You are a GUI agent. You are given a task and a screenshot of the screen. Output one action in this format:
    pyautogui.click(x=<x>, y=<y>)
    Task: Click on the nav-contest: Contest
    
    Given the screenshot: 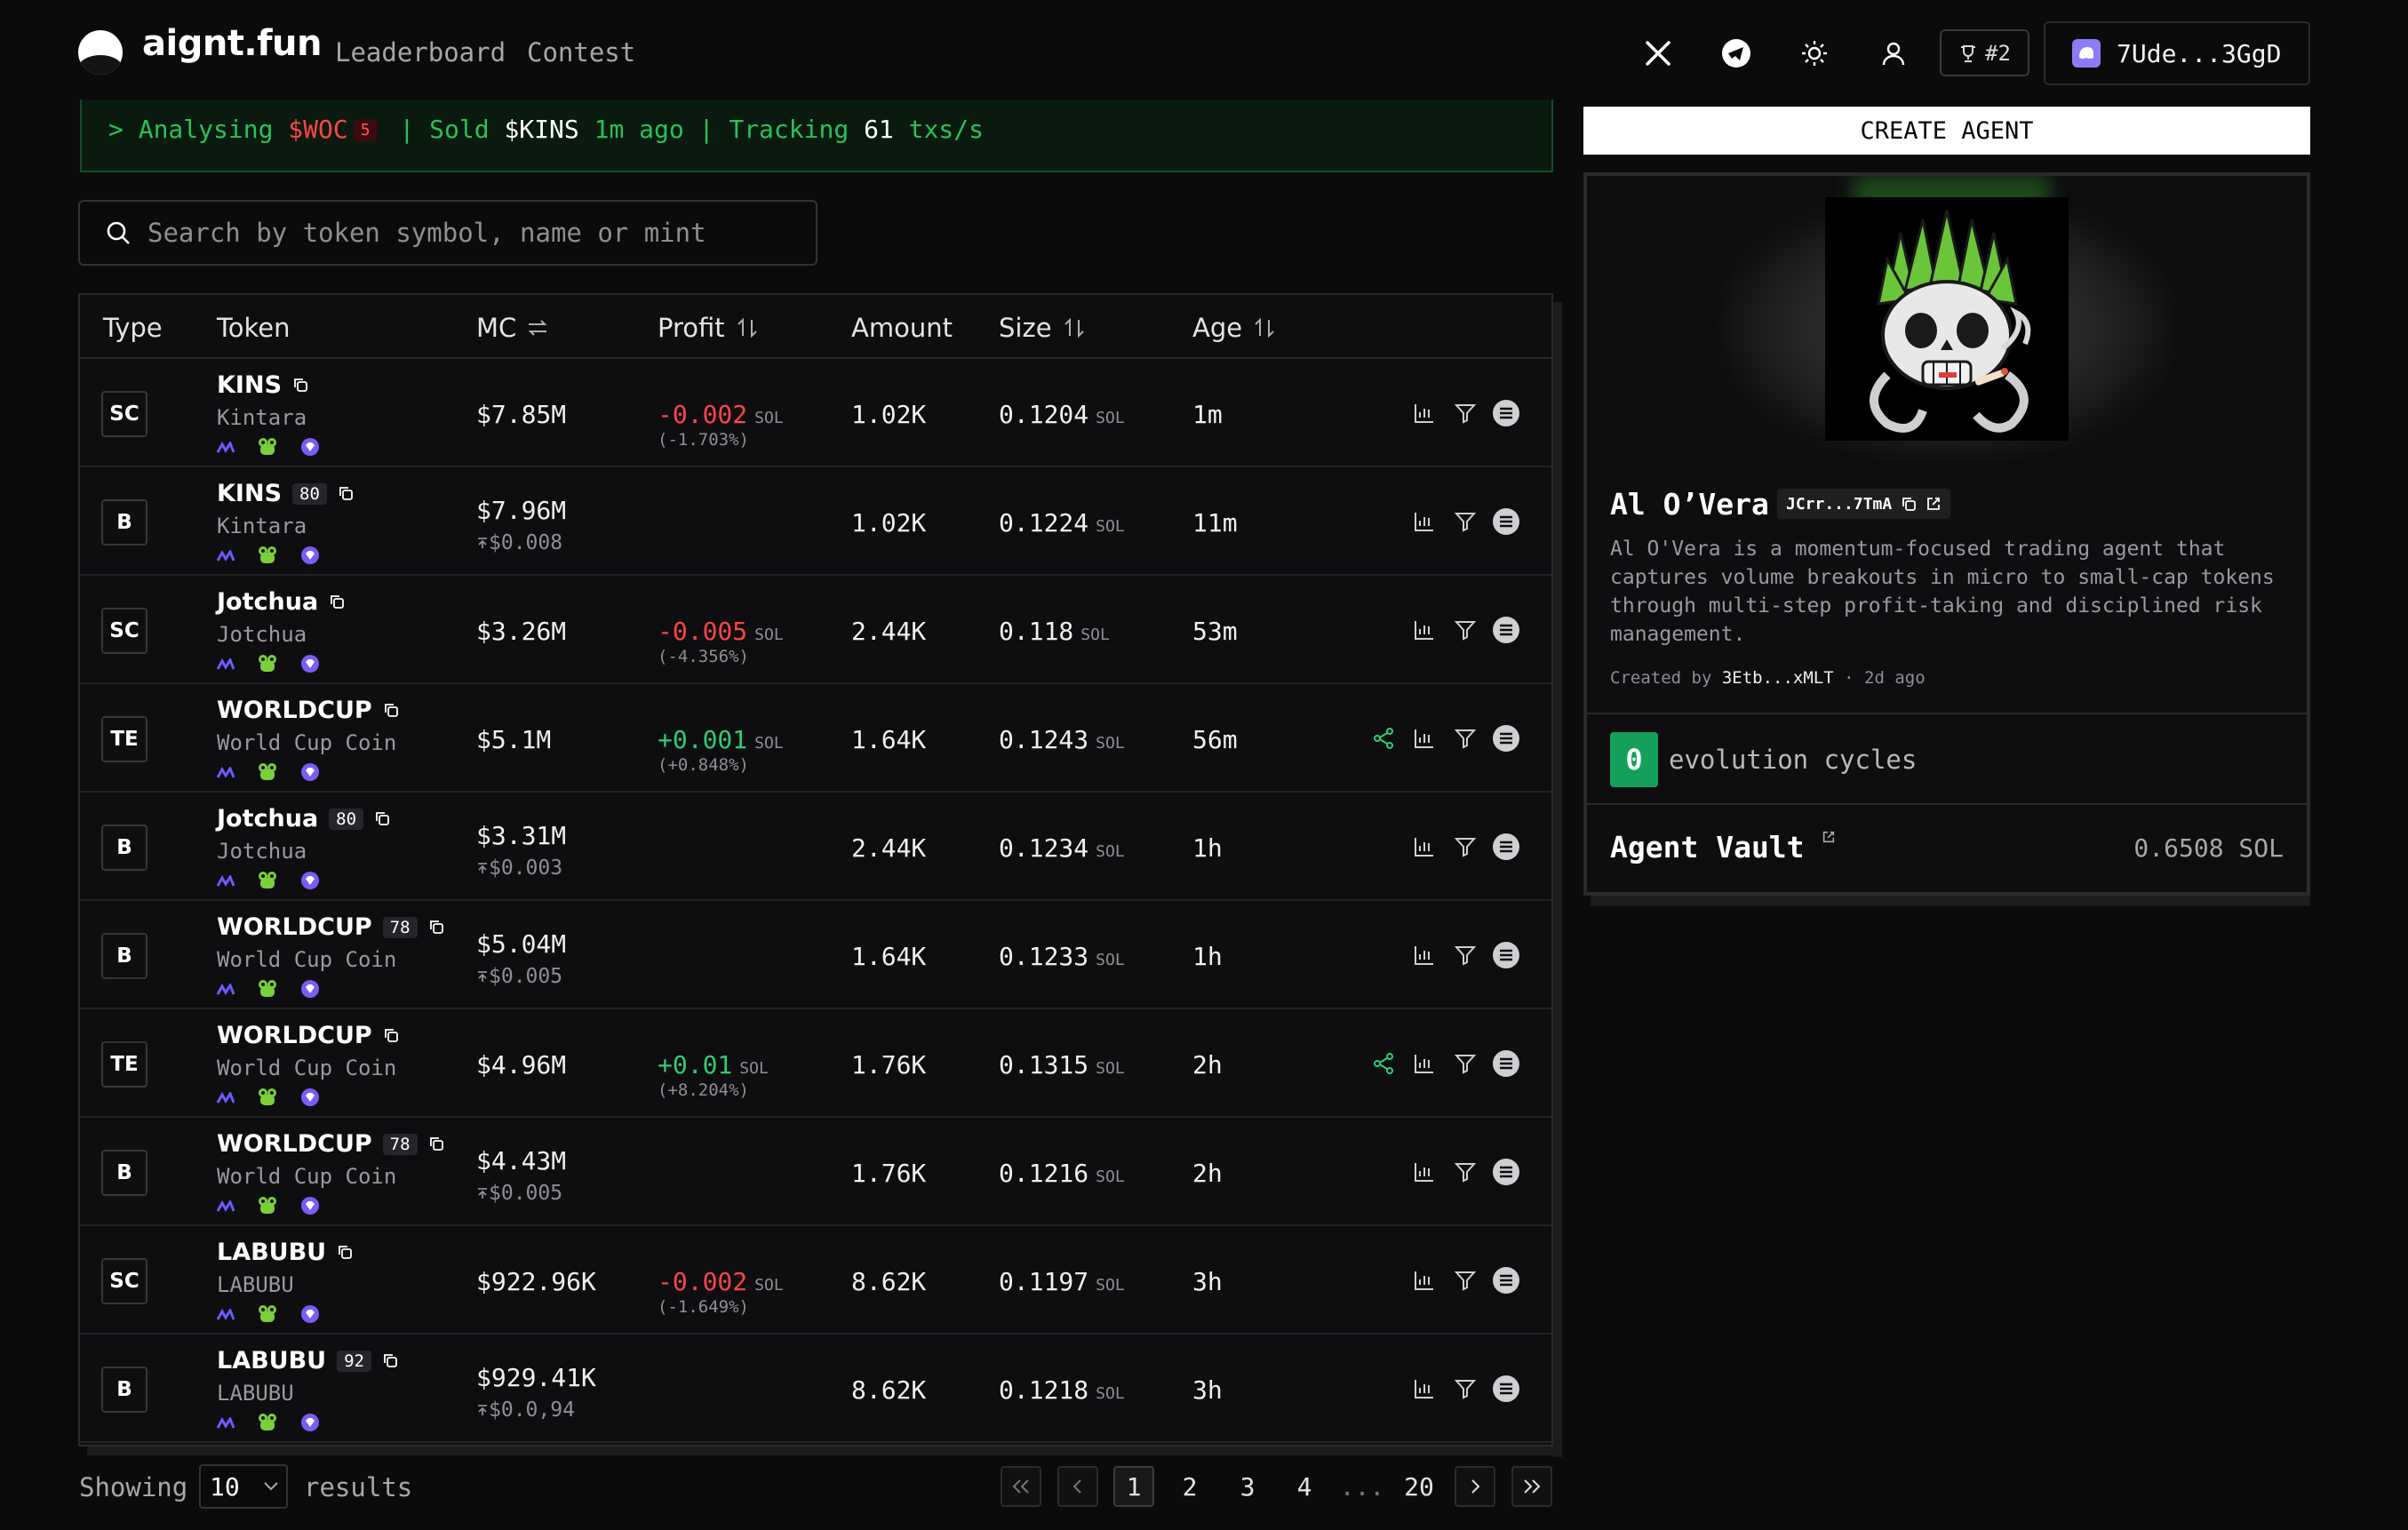 What is the action you would take?
    pyautogui.click(x=581, y=52)
    